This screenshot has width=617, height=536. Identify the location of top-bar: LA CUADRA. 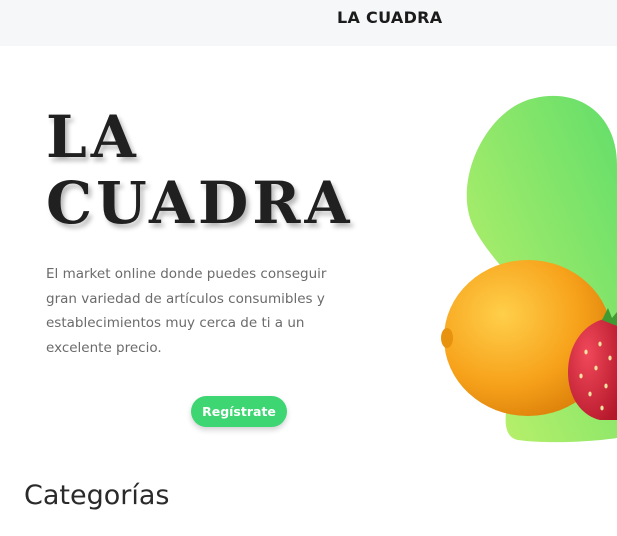
(308, 23).